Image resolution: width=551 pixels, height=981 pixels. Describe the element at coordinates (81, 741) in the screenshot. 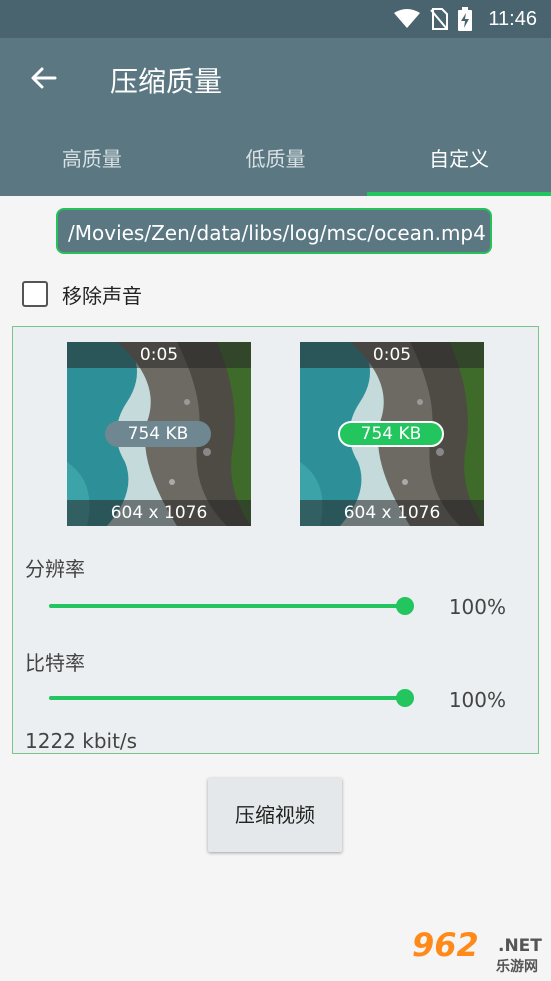

I see `bitrate-value: 1222 kbit/s` at that location.